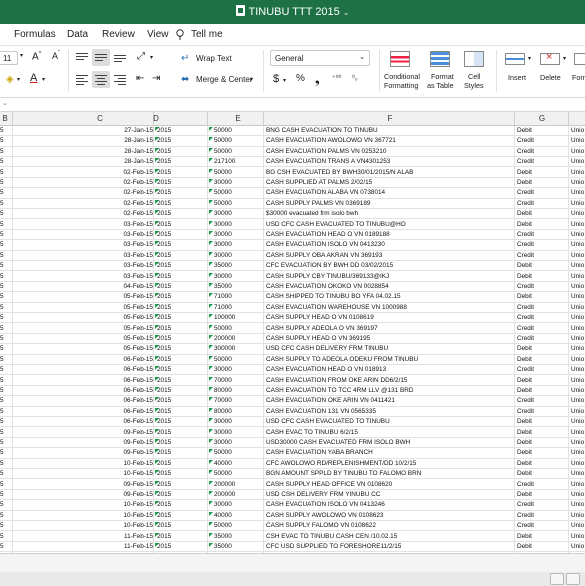 This screenshot has width=585, height=586. I want to click on cell-description: CASH EVACUATION TRANS A VN4301253, so click(390, 161).